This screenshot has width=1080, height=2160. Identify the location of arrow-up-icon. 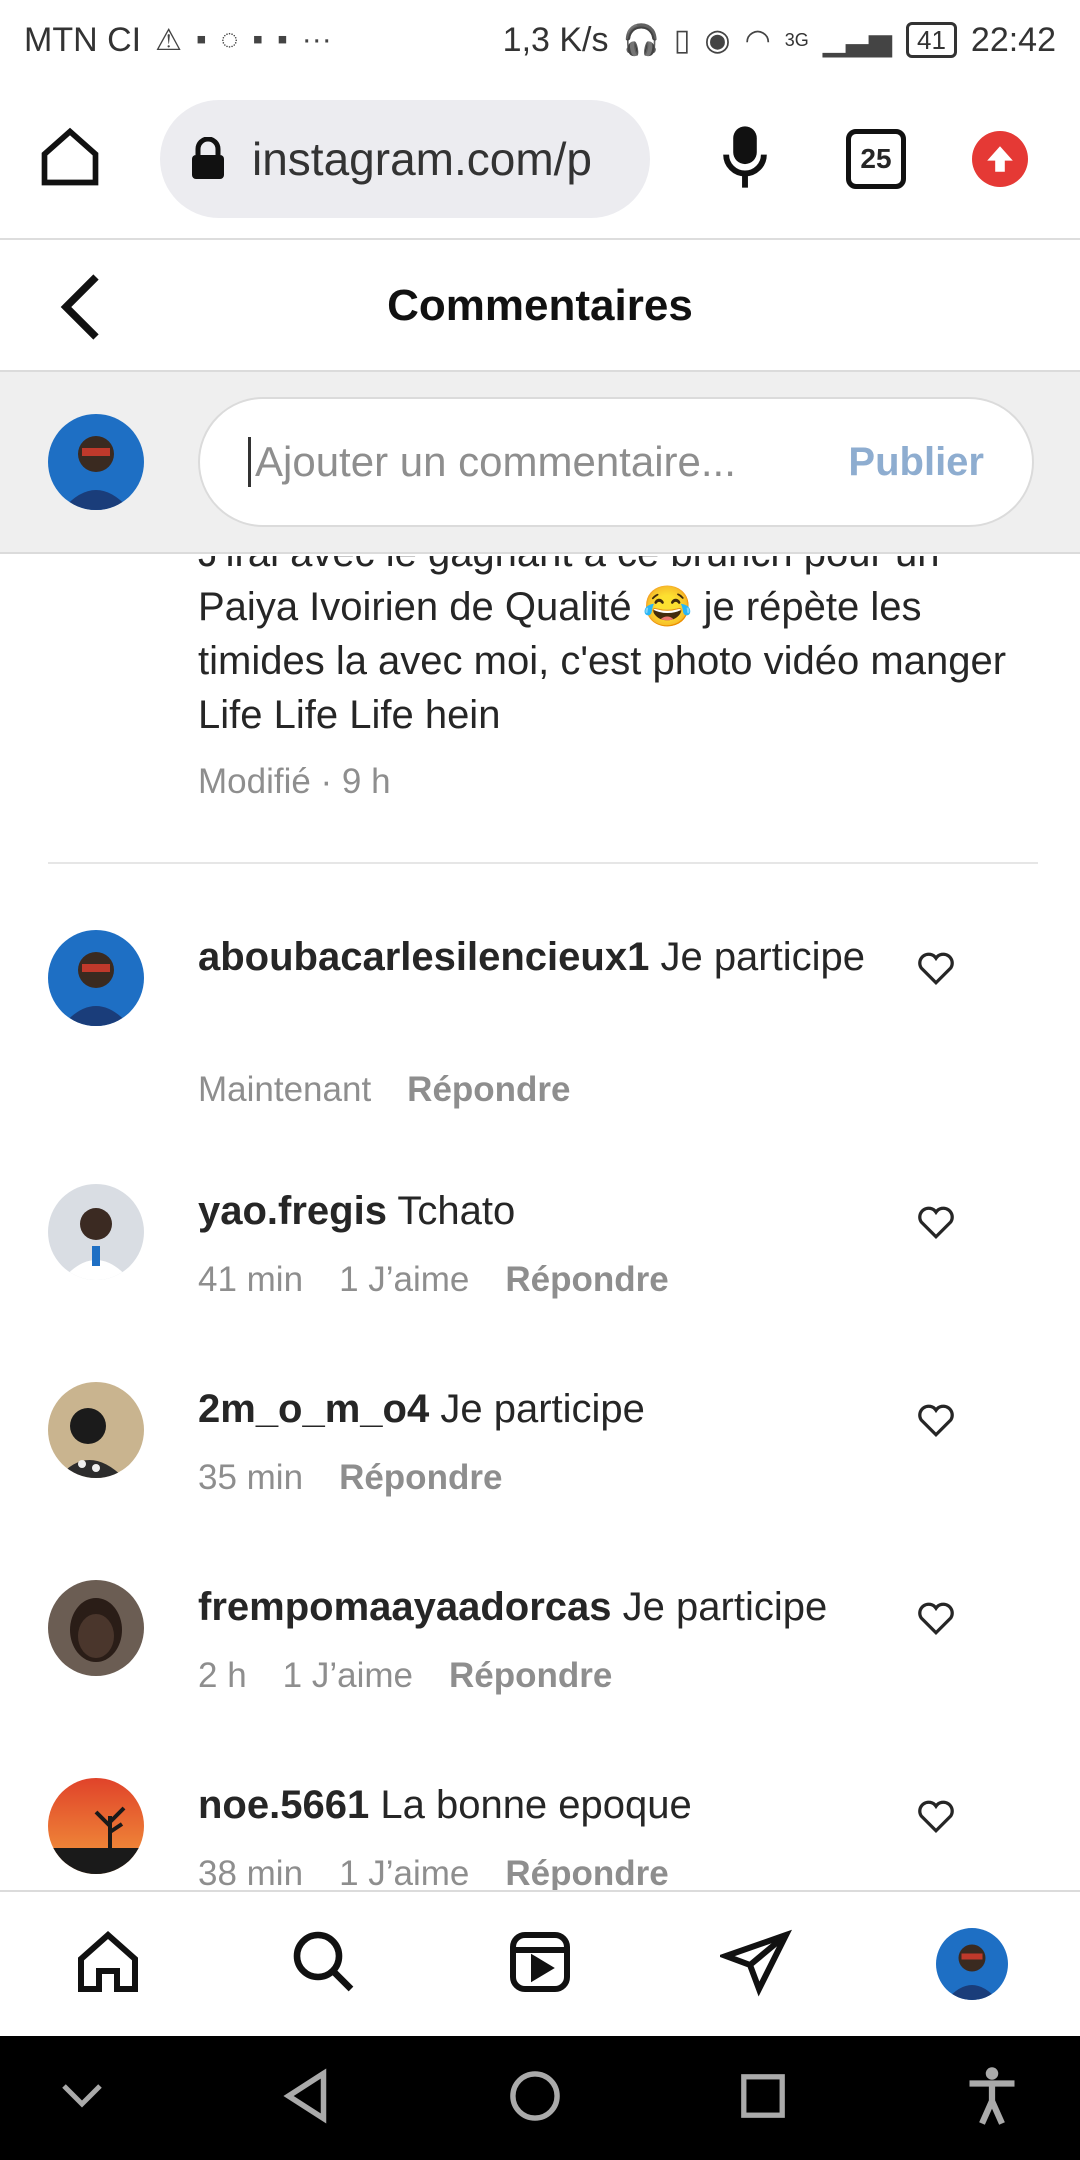
(1000, 159).